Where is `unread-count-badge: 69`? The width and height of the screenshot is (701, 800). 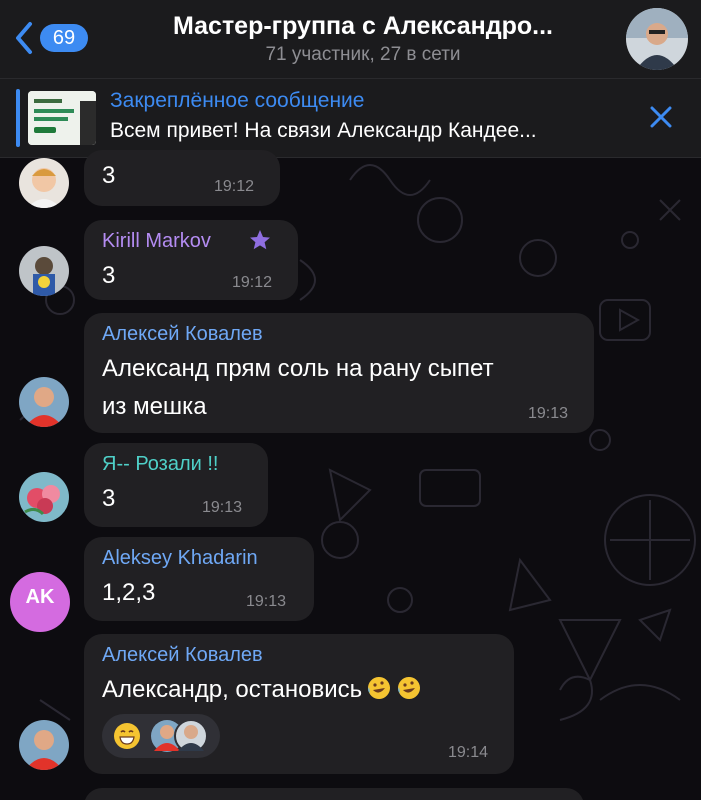
unread-count-badge: 69 is located at coordinates (64, 38).